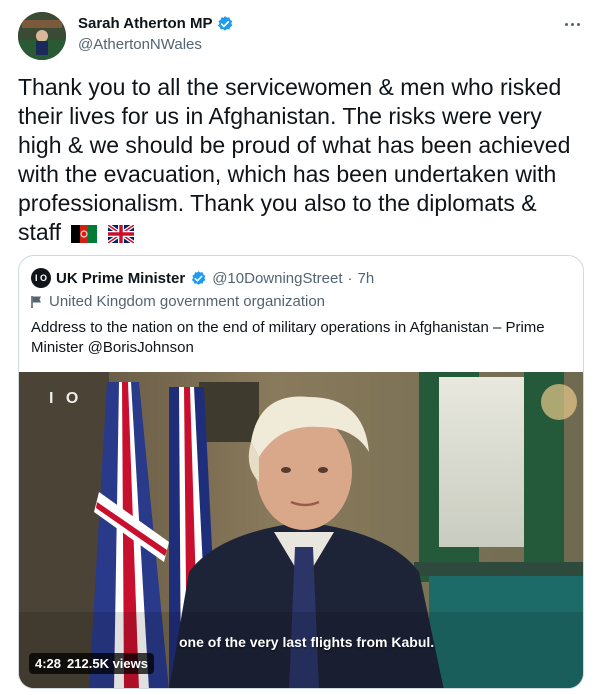 The image size is (597, 695). Describe the element at coordinates (48, 663) in the screenshot. I see `video-duration: 4:28` at that location.